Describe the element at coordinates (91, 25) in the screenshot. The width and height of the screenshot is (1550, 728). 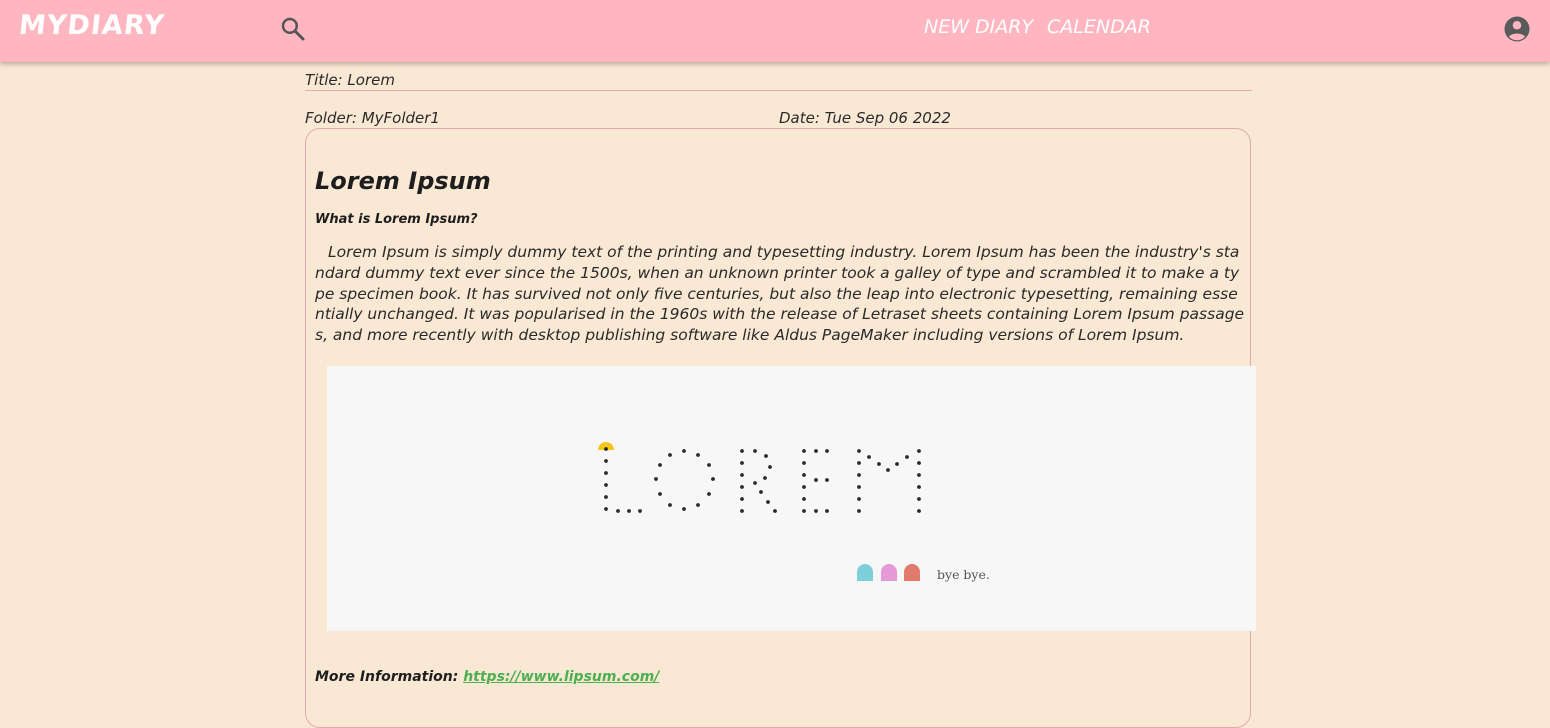
I see `app-logo: MYDIARY` at that location.